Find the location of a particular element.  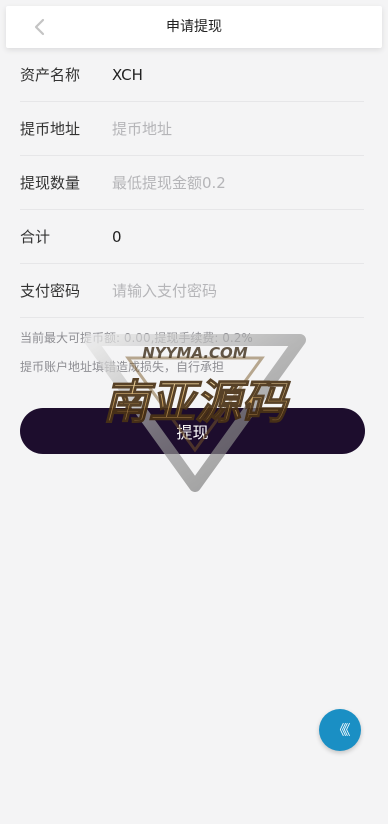

double-chevron-left-icon: 《《 is located at coordinates (341, 731).